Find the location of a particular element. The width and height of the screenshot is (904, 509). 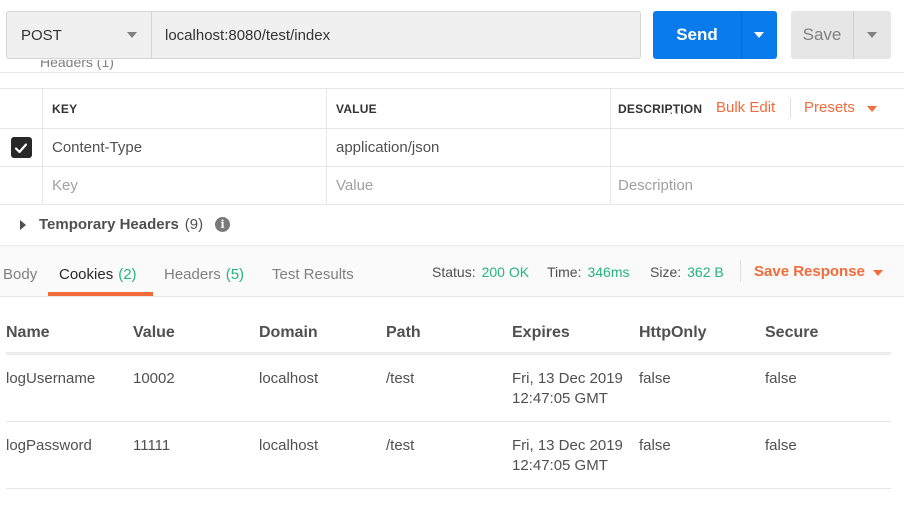

cookie-name: logUsername is located at coordinates (51, 378).